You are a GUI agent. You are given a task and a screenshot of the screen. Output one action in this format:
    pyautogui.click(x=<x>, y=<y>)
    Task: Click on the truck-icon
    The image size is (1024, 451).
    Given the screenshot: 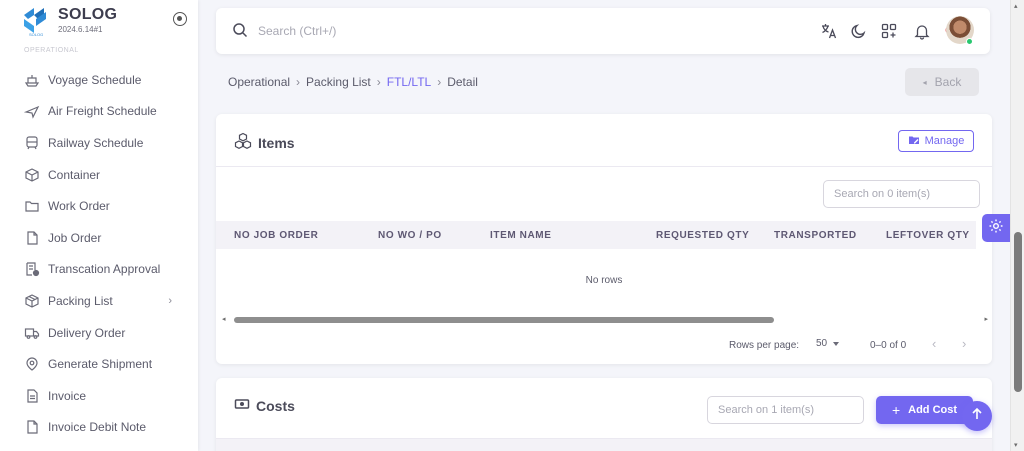 What is the action you would take?
    pyautogui.click(x=32, y=333)
    